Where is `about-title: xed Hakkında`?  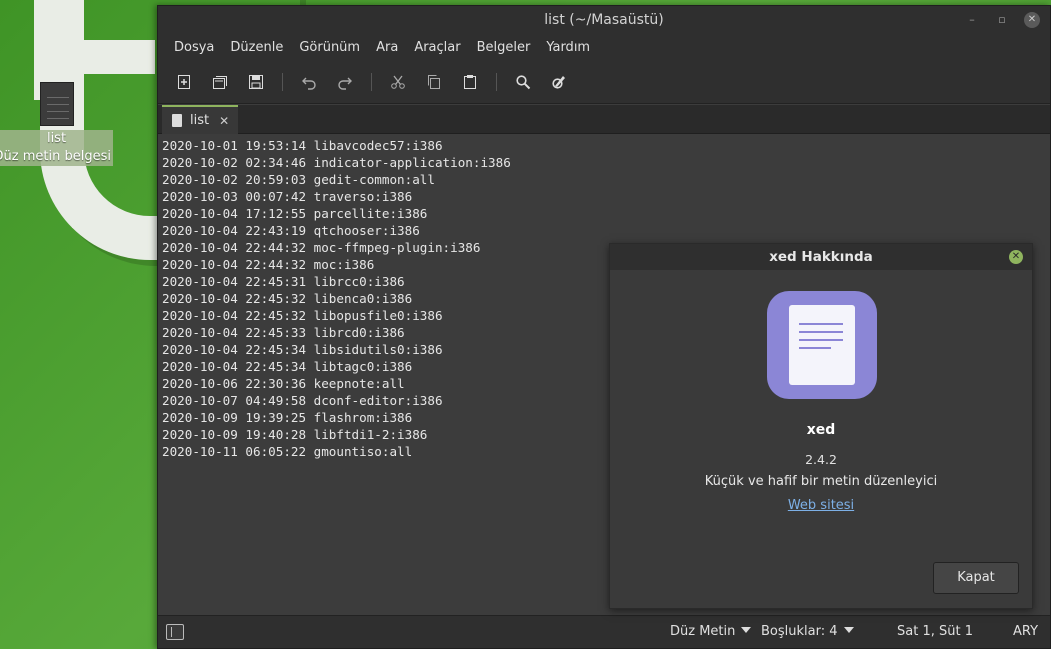
about-title: xed Hakkında is located at coordinates (821, 257).